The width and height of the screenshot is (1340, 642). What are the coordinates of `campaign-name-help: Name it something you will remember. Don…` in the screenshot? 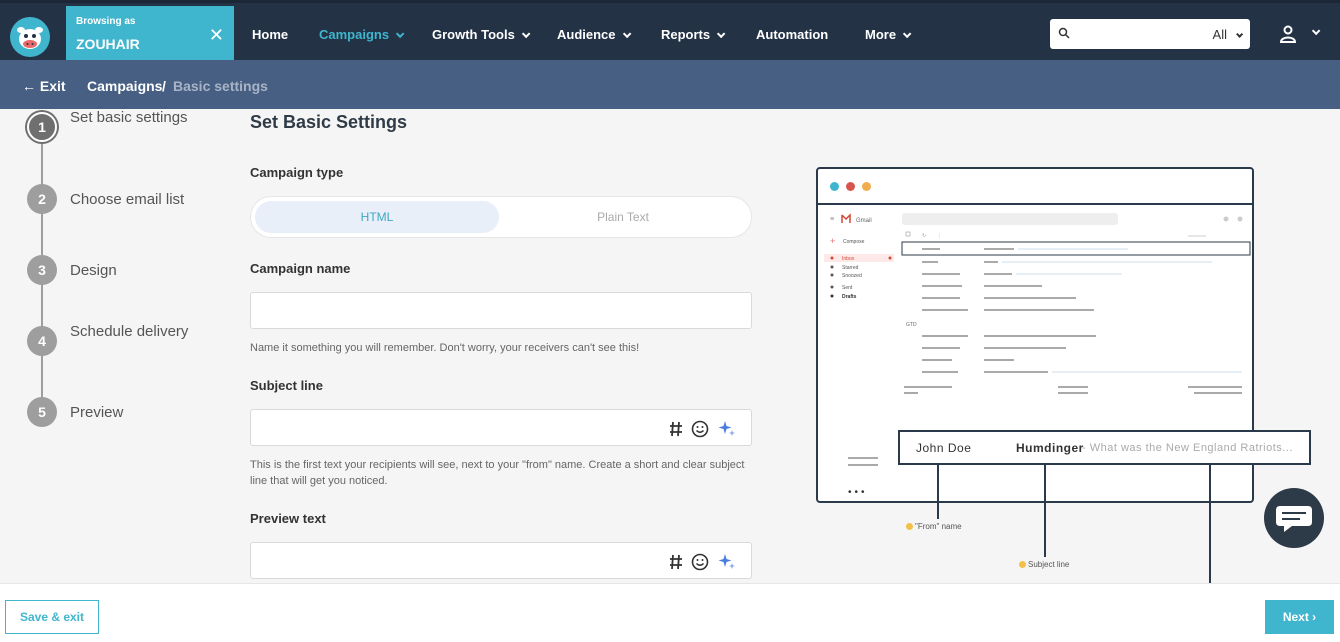 It's located at (445, 348).